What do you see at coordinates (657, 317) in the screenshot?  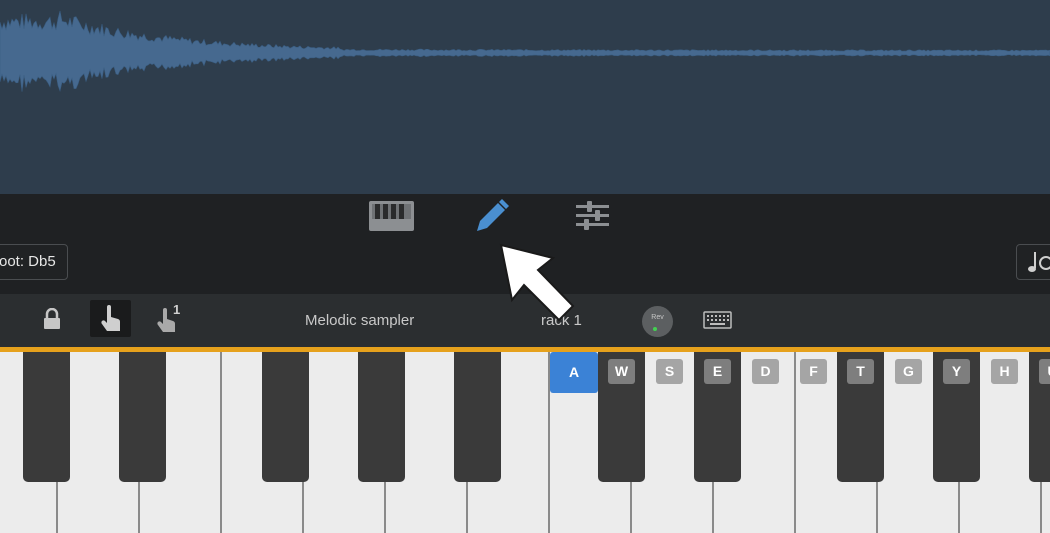 I see `reverb-label: Rev` at bounding box center [657, 317].